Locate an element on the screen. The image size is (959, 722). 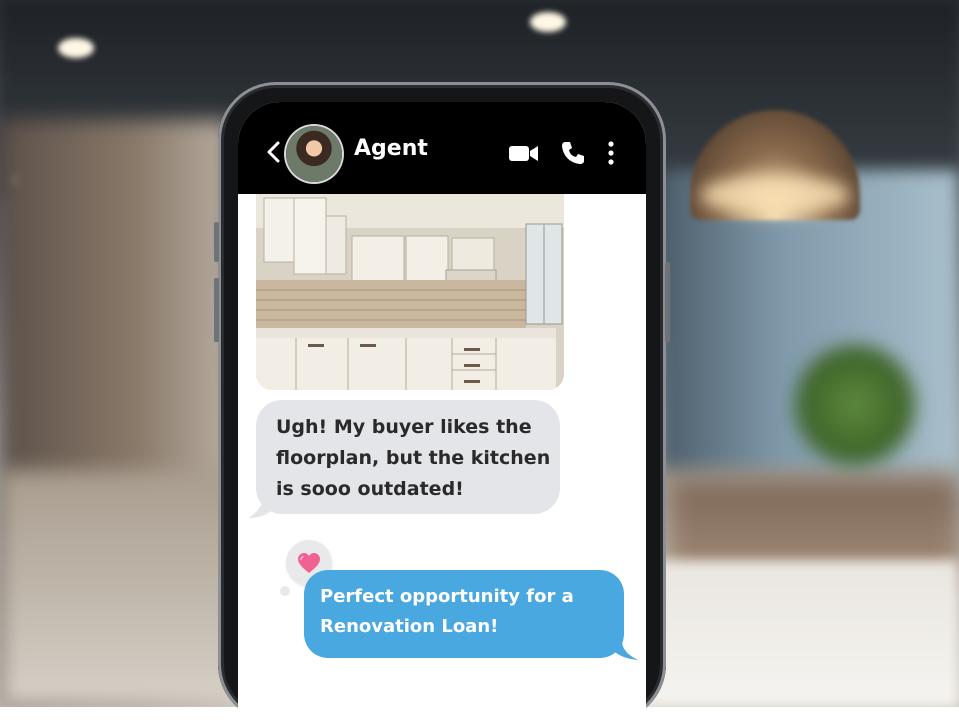
more-vertical-icon is located at coordinates (611, 153).